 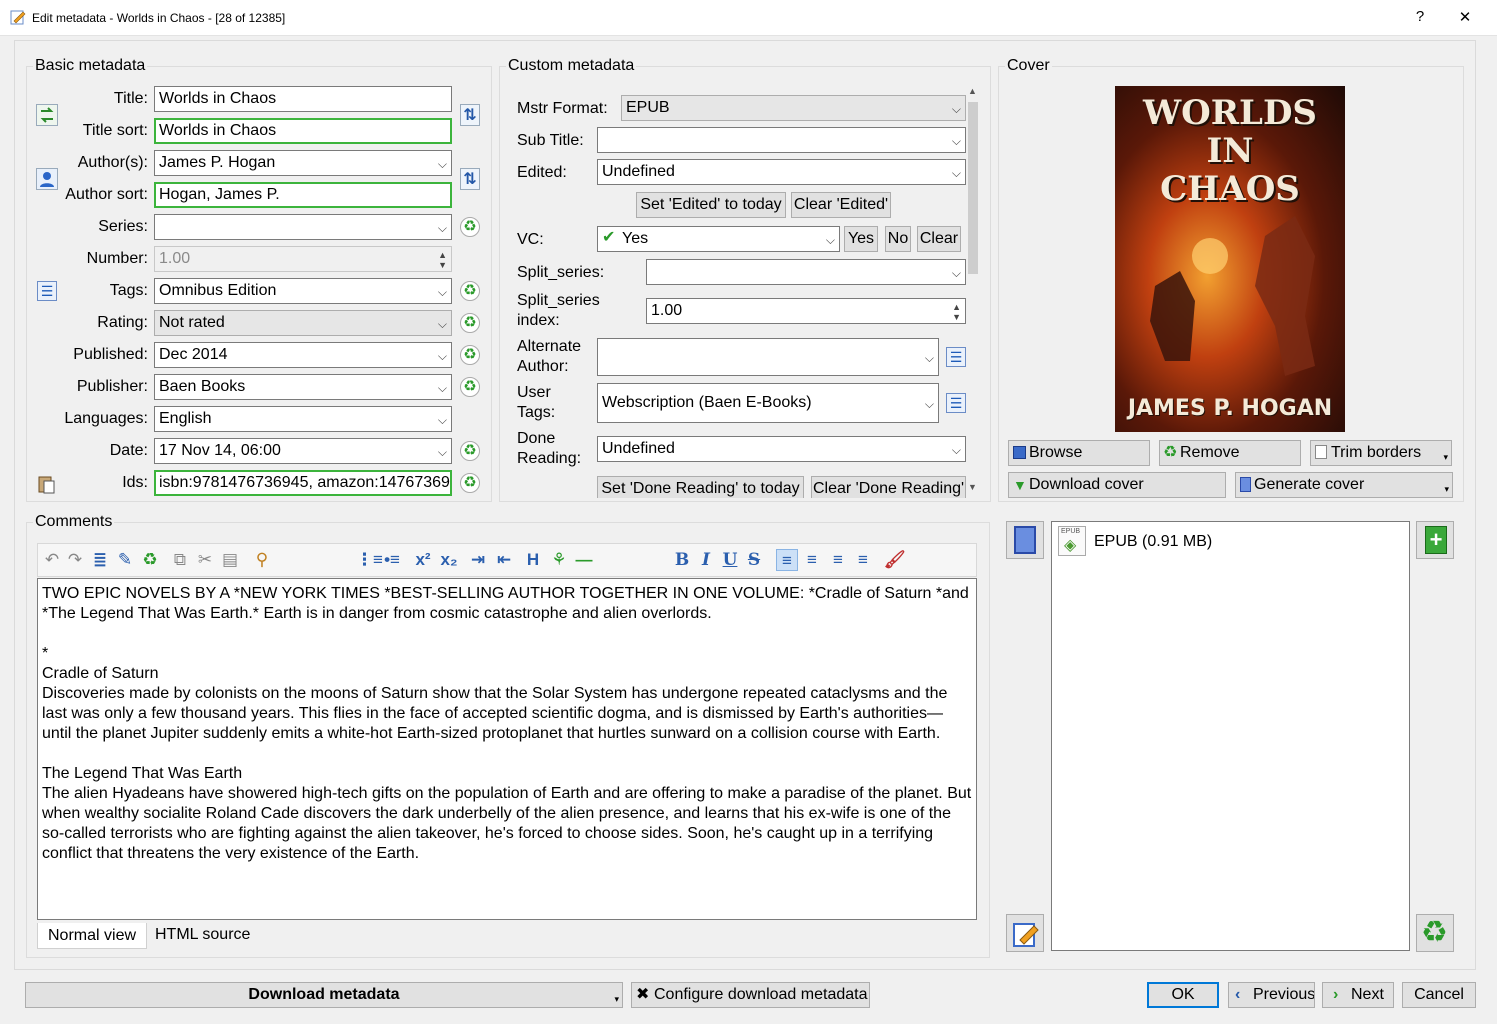 What do you see at coordinates (303, 99) in the screenshot?
I see `title-input: Worlds in Chaos` at bounding box center [303, 99].